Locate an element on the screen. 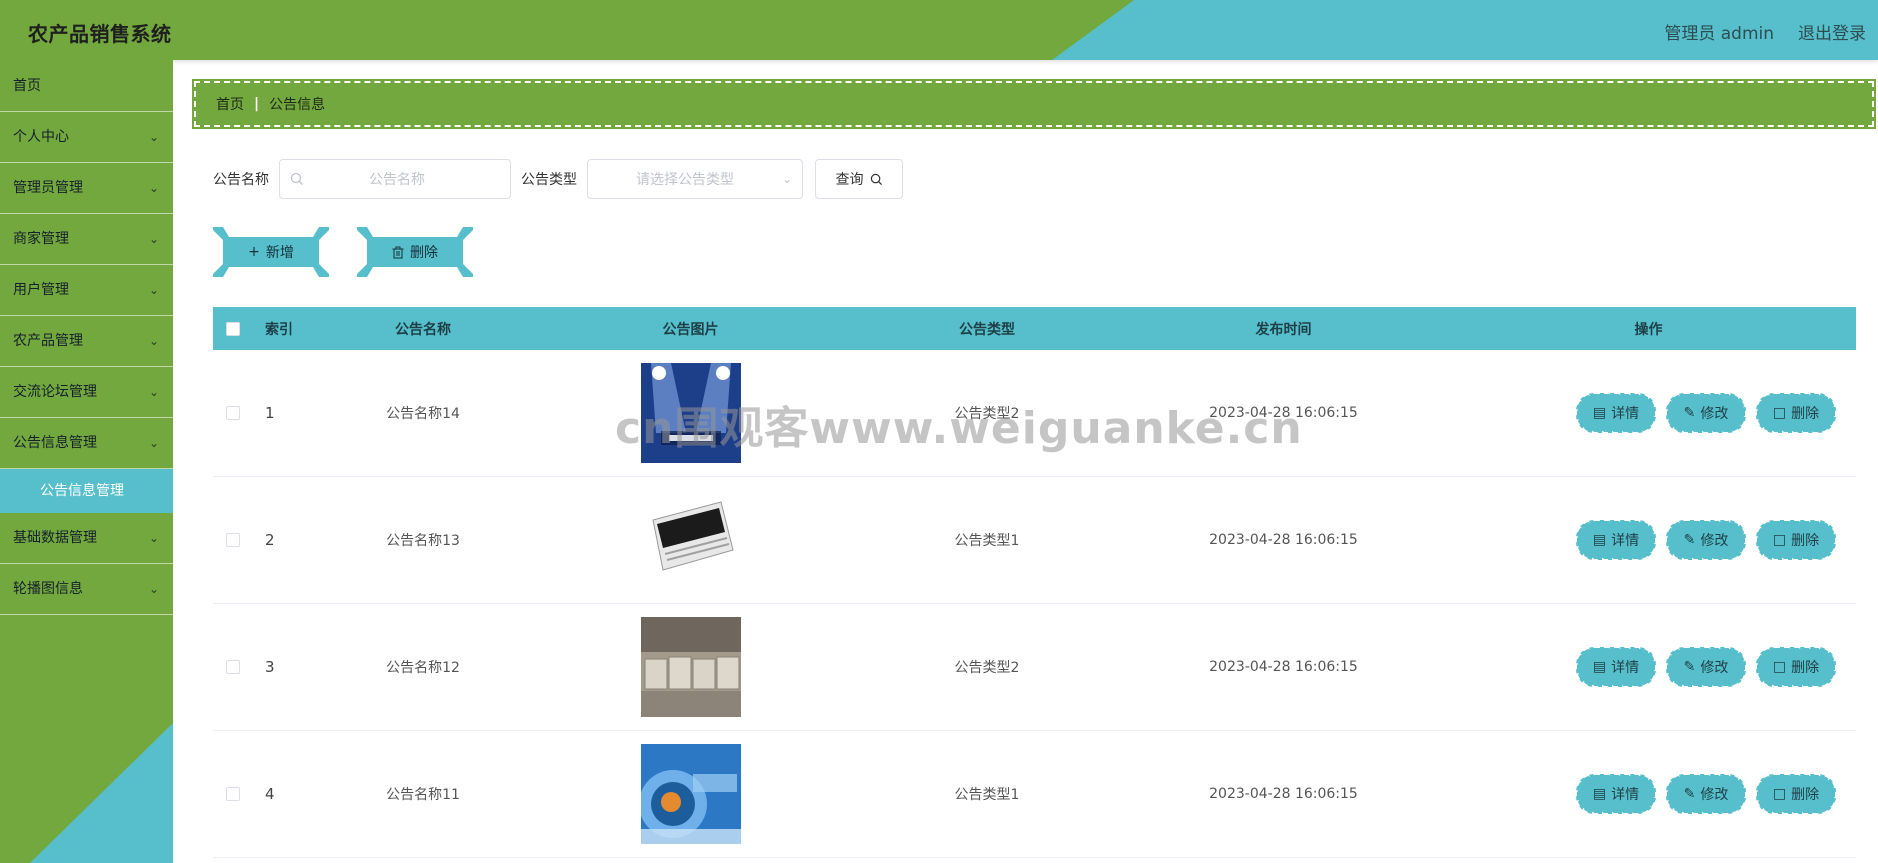 This screenshot has height=863, width=1878. news-spotlight-image is located at coordinates (690, 413).